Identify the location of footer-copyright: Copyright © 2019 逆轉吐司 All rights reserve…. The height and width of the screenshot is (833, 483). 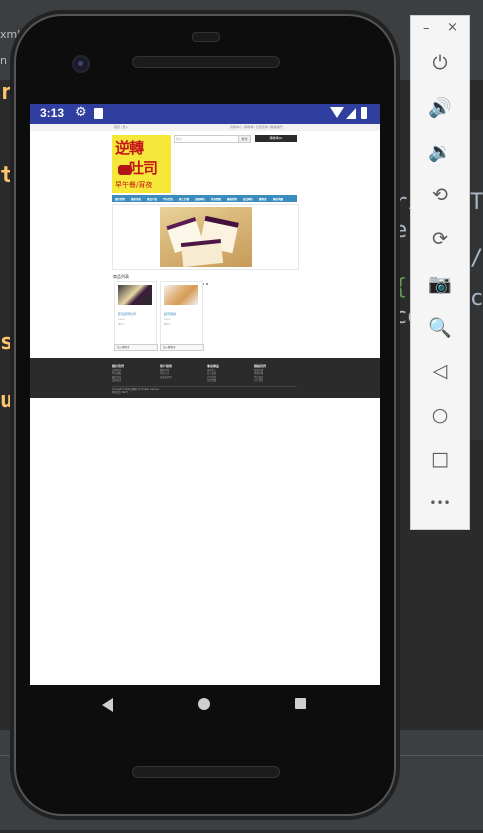
(135, 392).